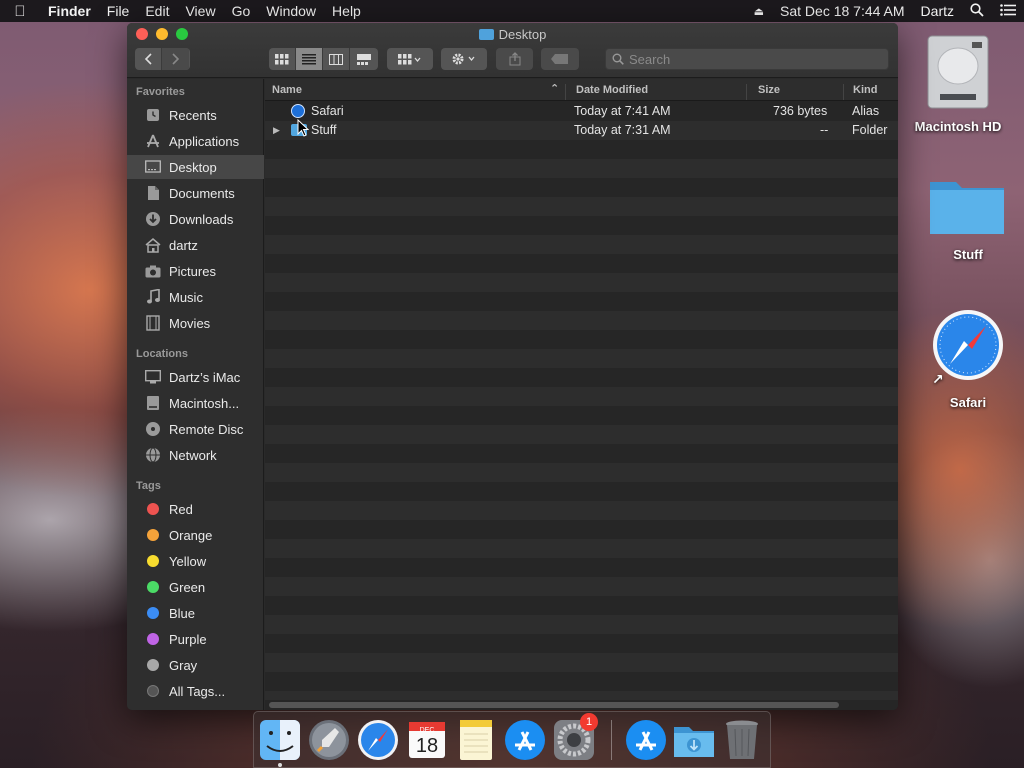  I want to click on camera-icon, so click(153, 271).